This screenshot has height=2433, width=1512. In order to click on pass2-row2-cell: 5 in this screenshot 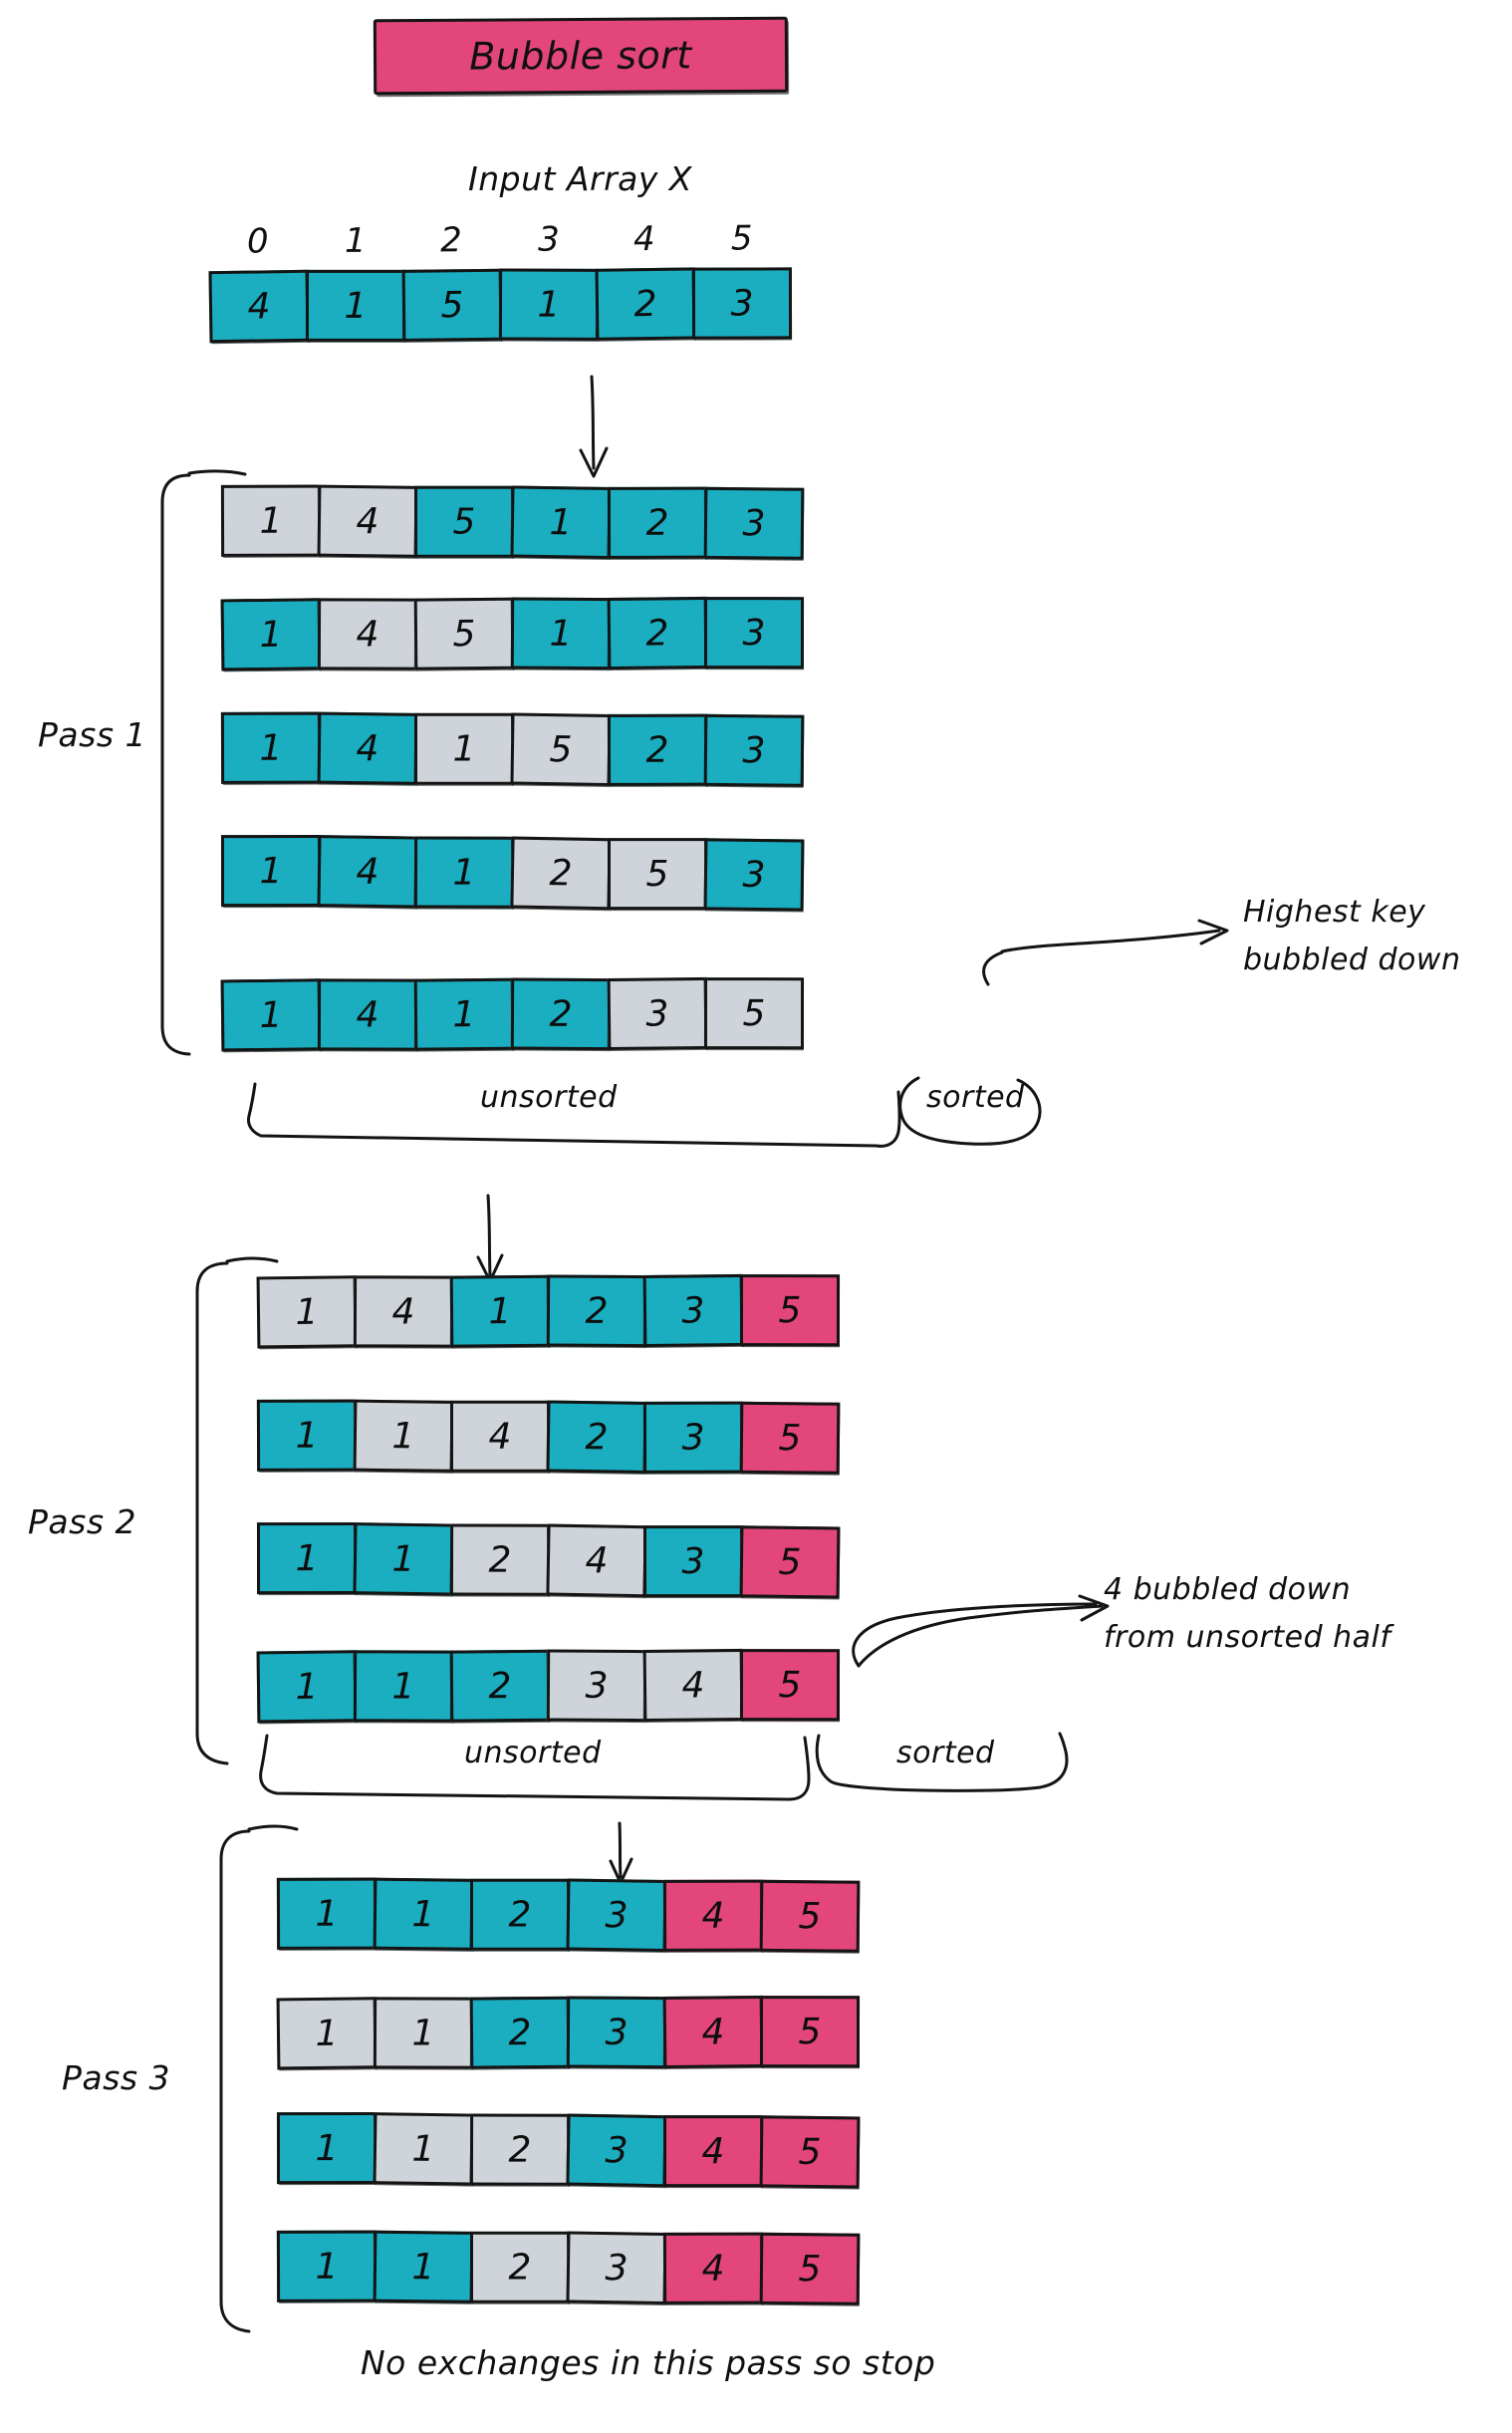, I will do `click(790, 1438)`.